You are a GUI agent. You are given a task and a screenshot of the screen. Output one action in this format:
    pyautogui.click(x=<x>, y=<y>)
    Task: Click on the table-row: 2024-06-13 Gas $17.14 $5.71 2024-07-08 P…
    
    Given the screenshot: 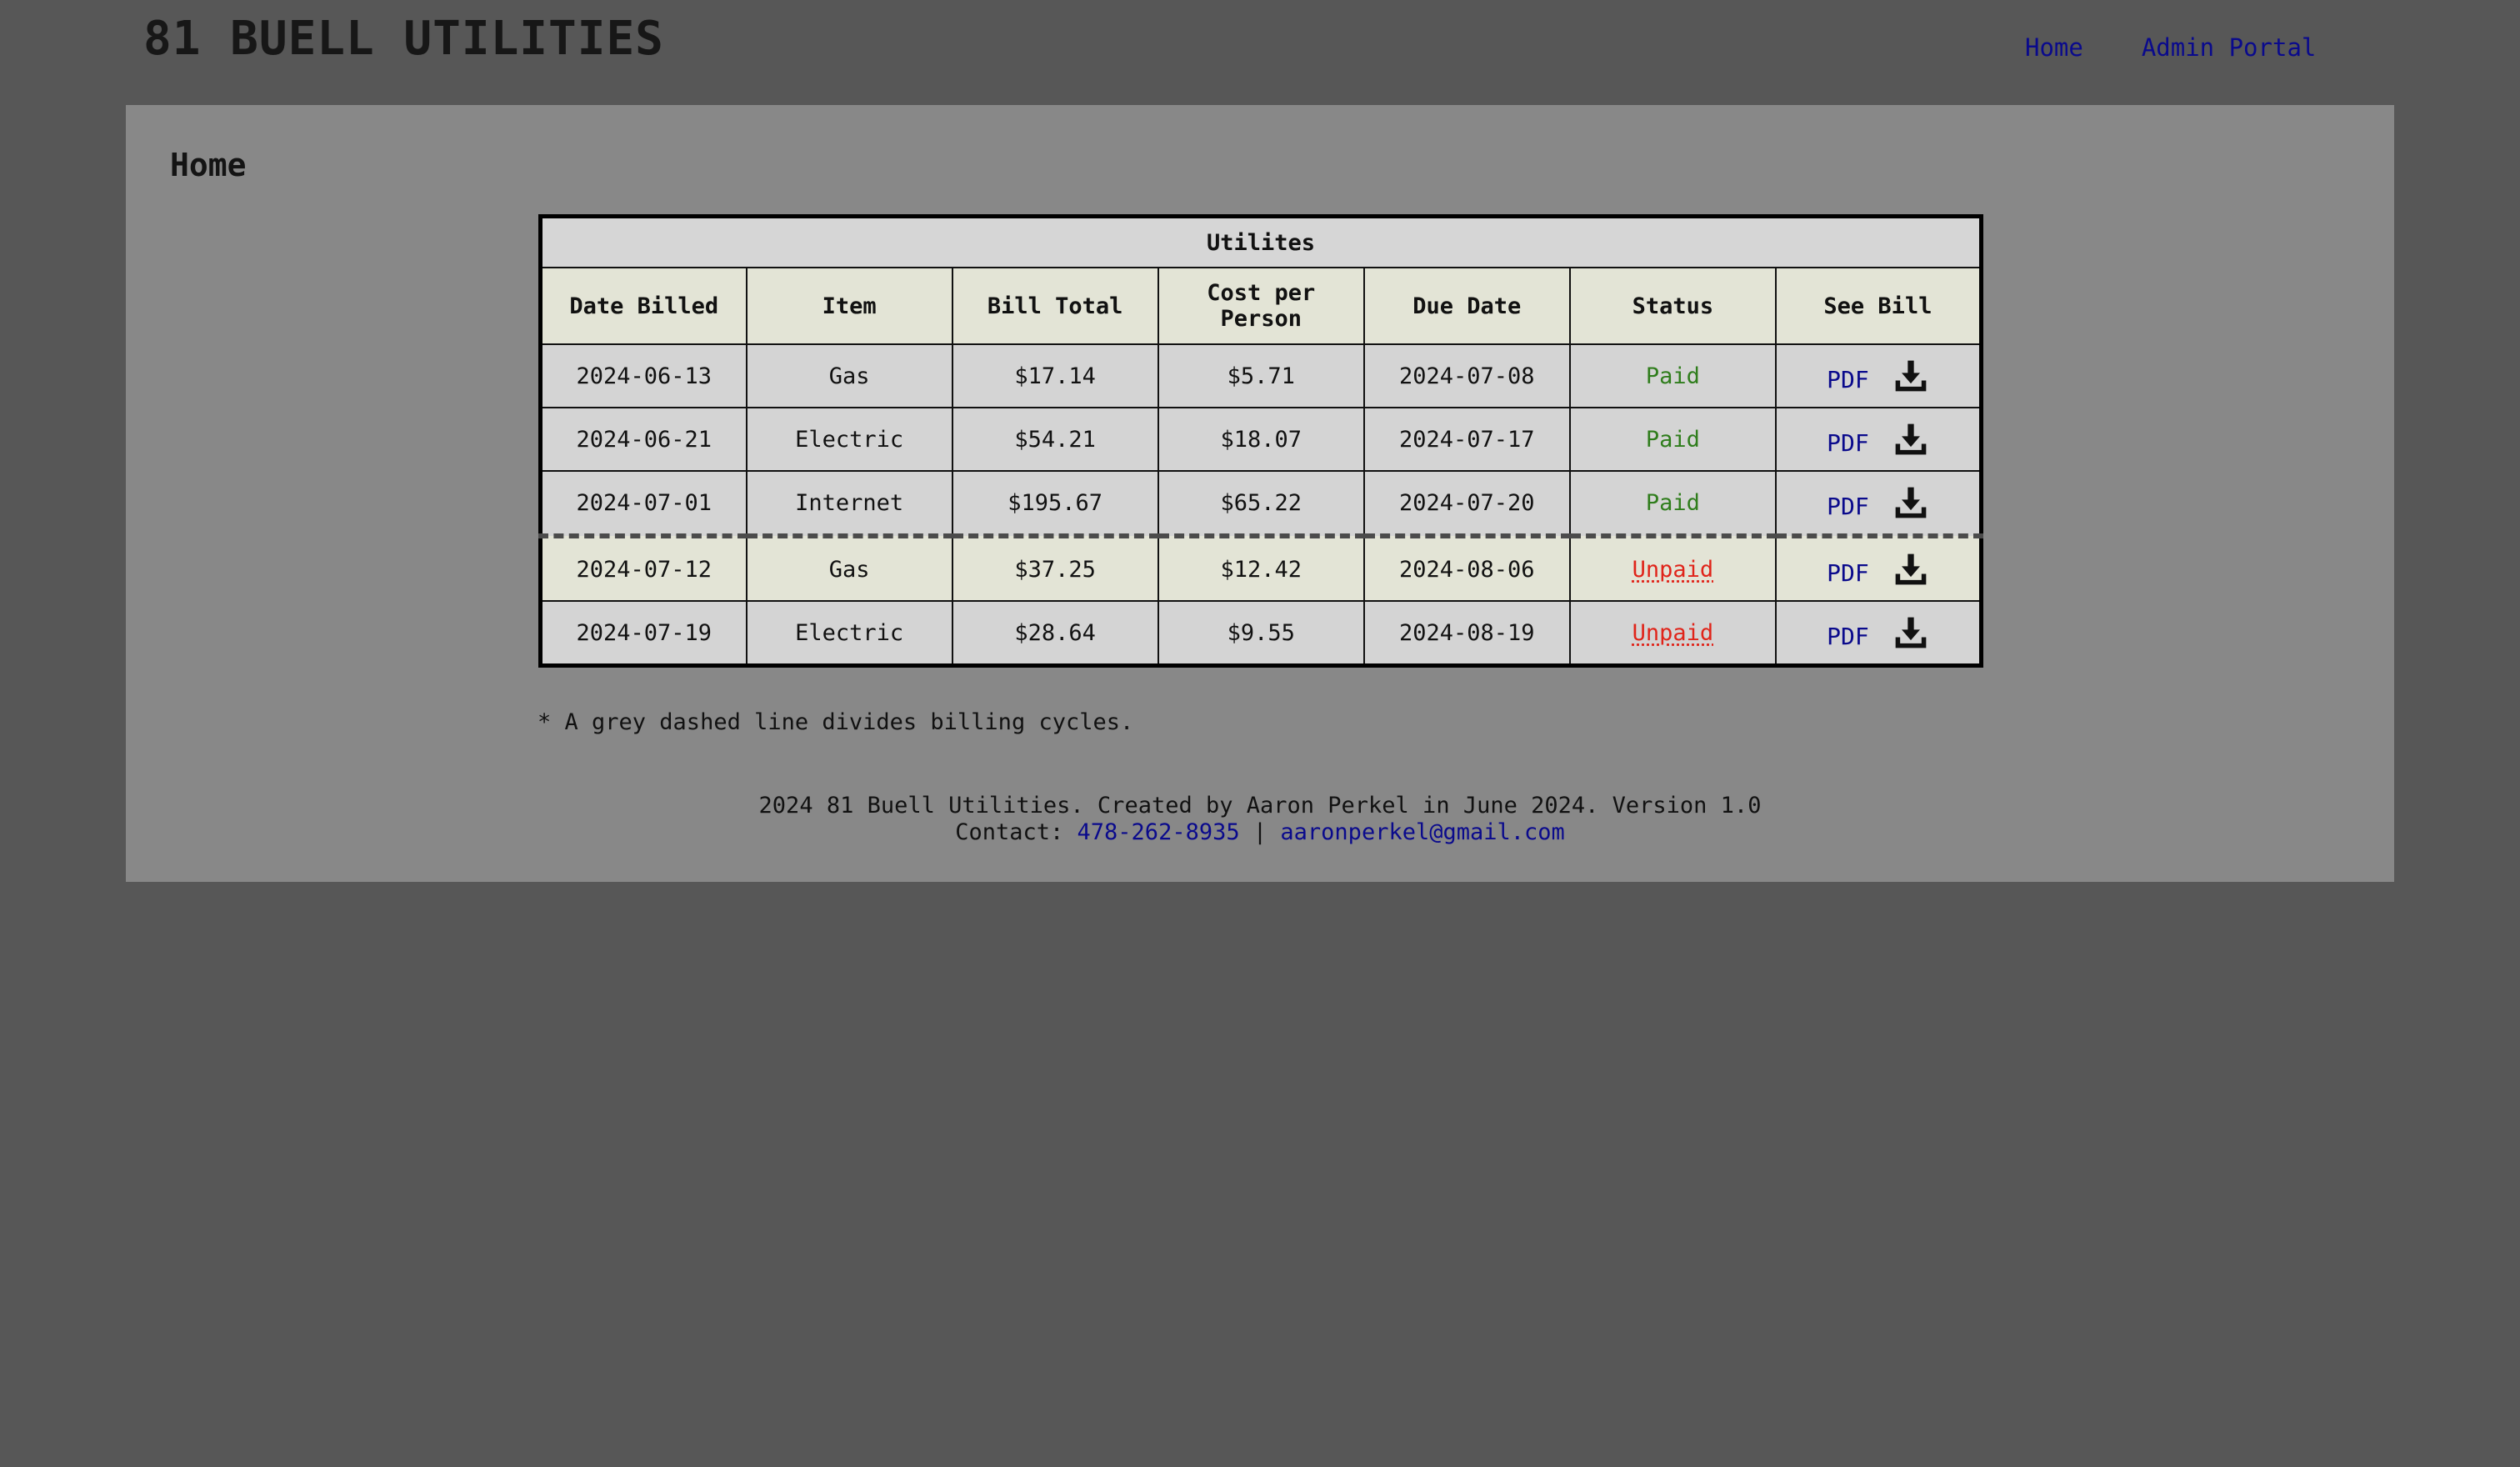 What is the action you would take?
    pyautogui.click(x=1260, y=376)
    